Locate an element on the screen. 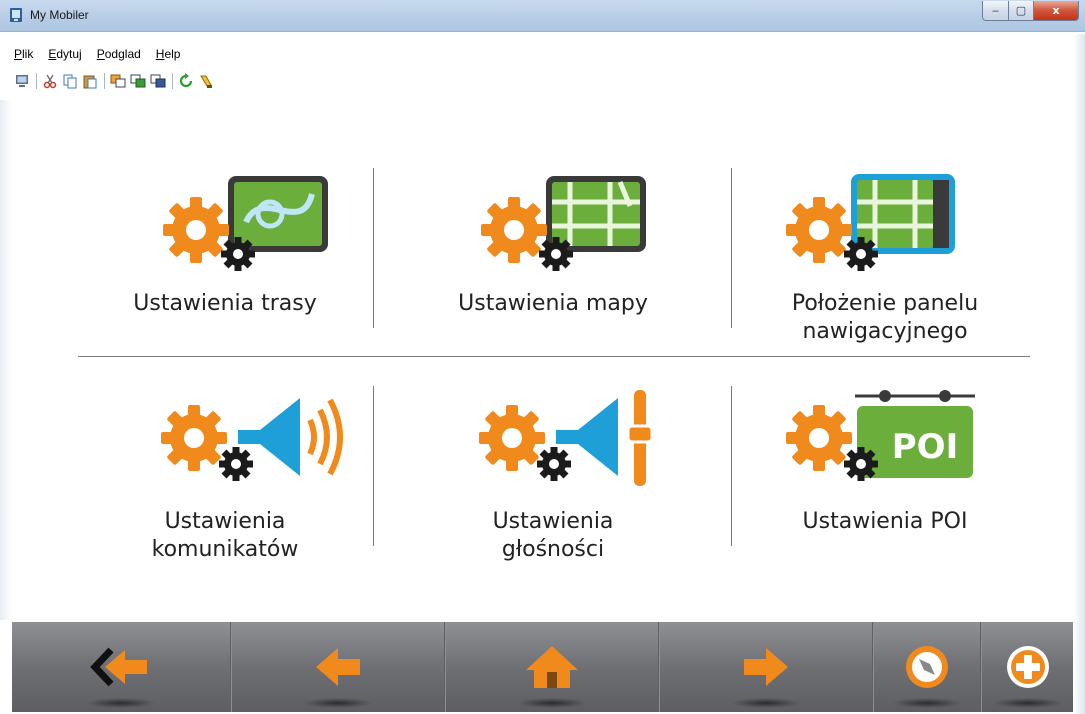 Image resolution: width=1085 pixels, height=714 pixels. window-icon is located at coordinates (118, 81).